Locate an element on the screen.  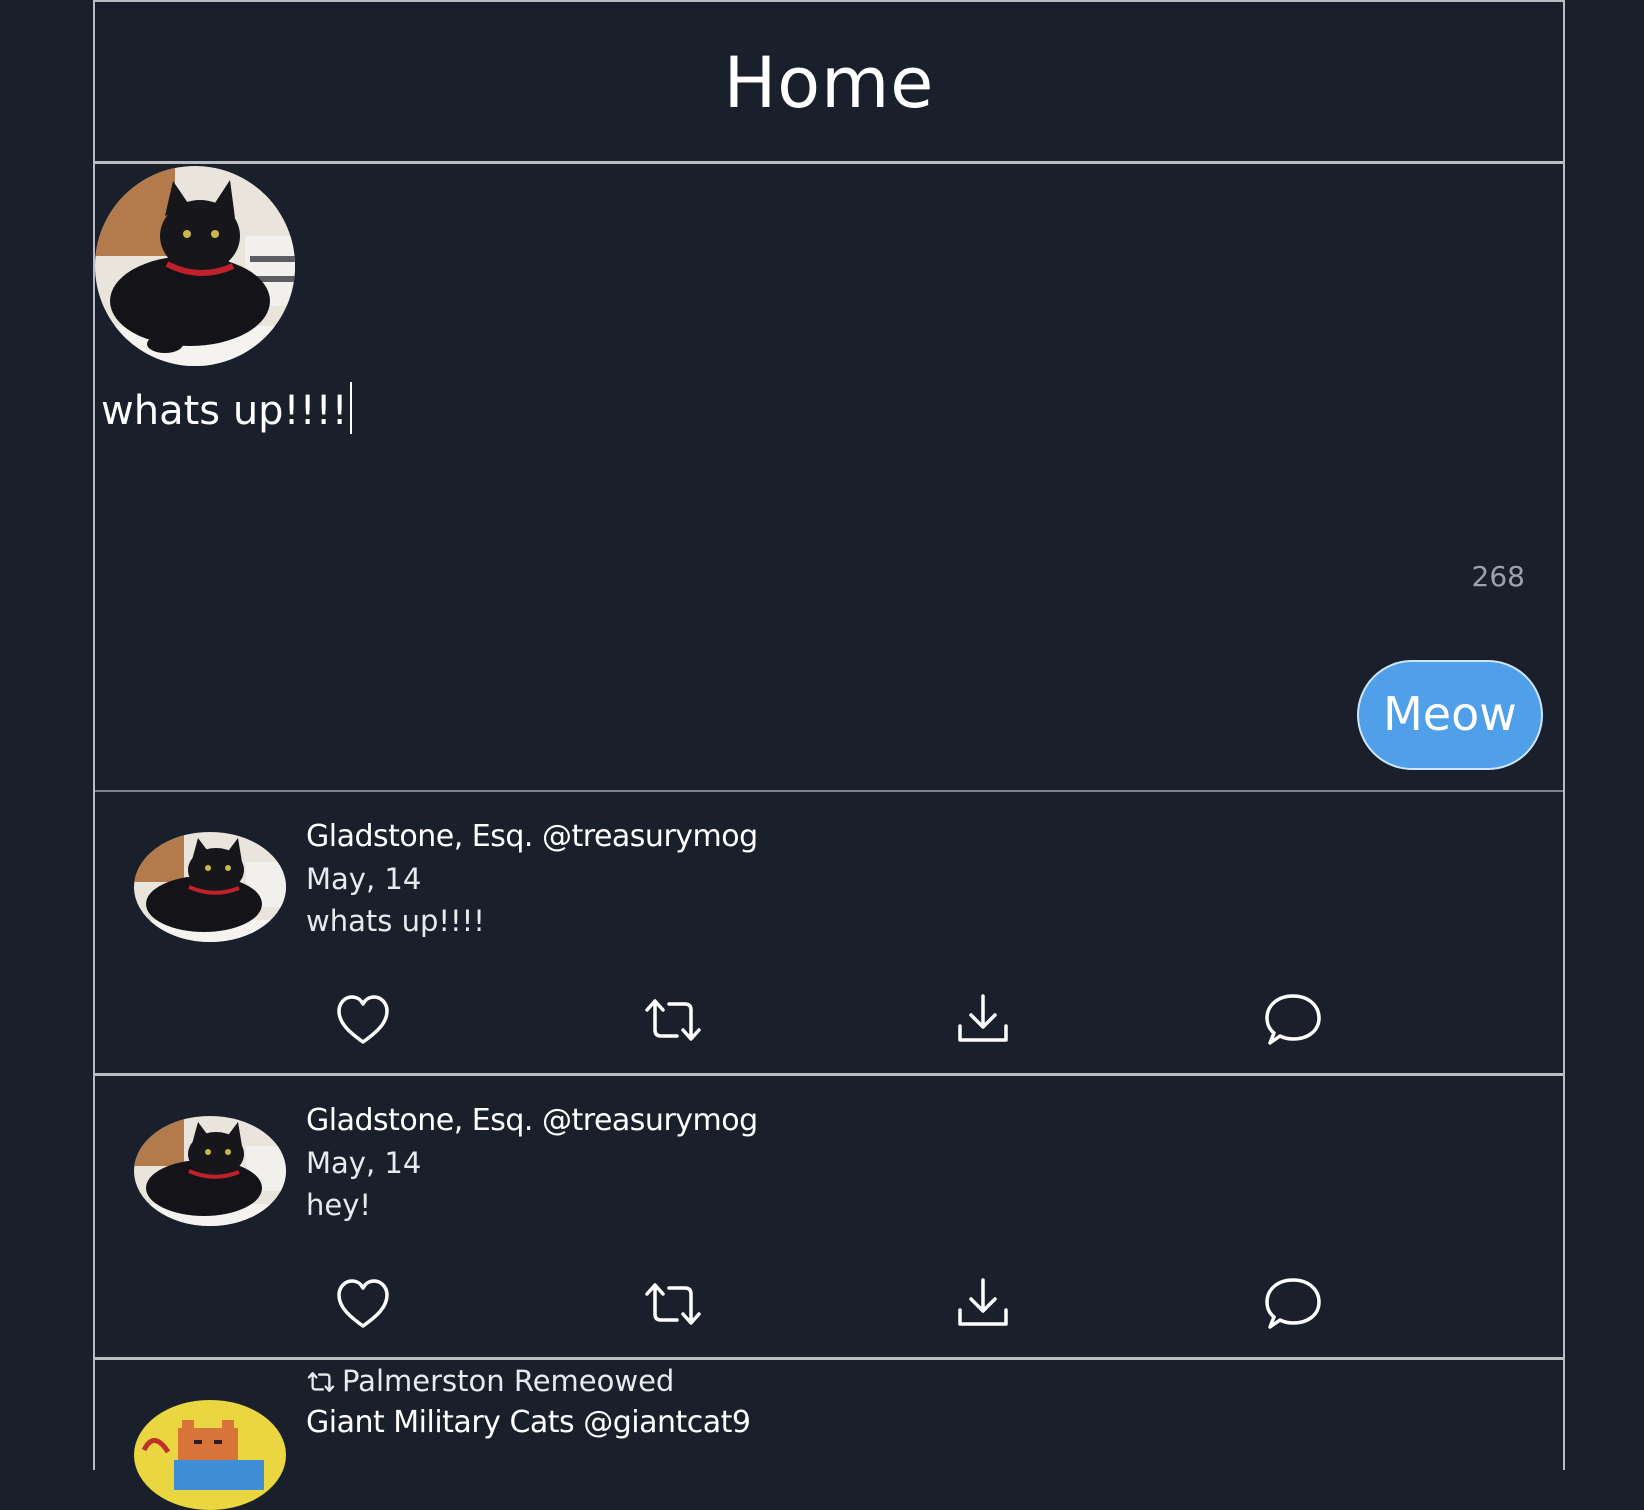
page-title: Home is located at coordinates (829, 83).